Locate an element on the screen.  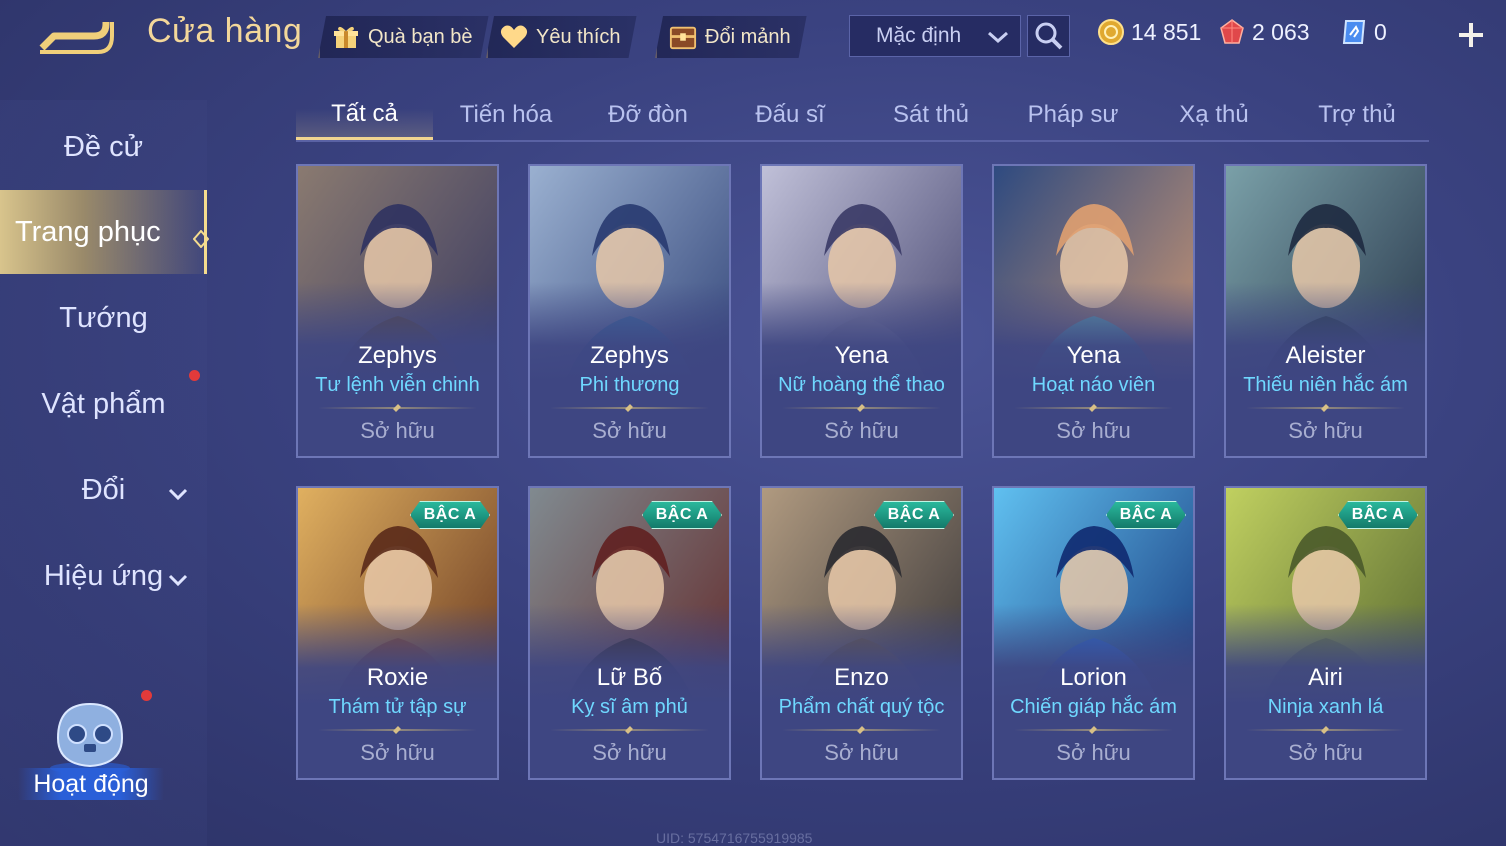
favorites-label: Yêu thích is located at coordinates (578, 36).